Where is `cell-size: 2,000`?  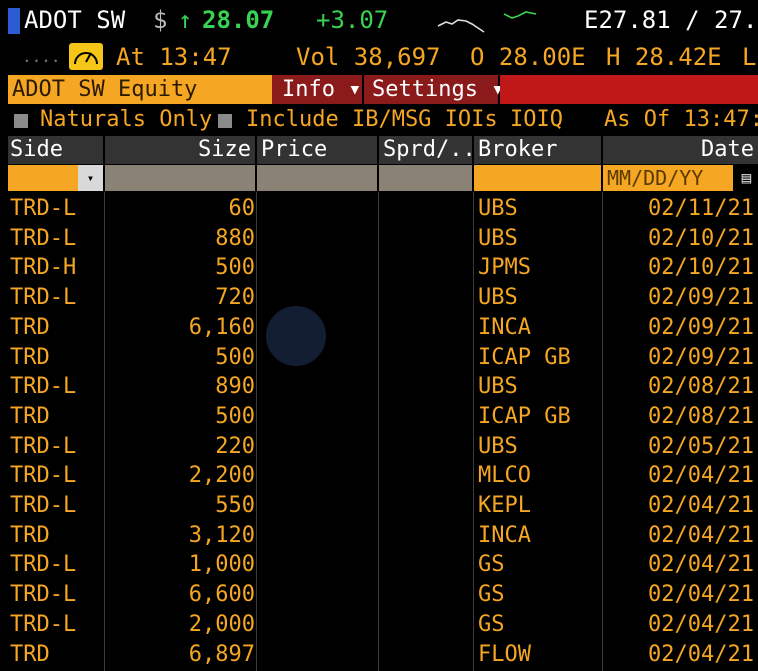 cell-size: 2,000 is located at coordinates (221, 624).